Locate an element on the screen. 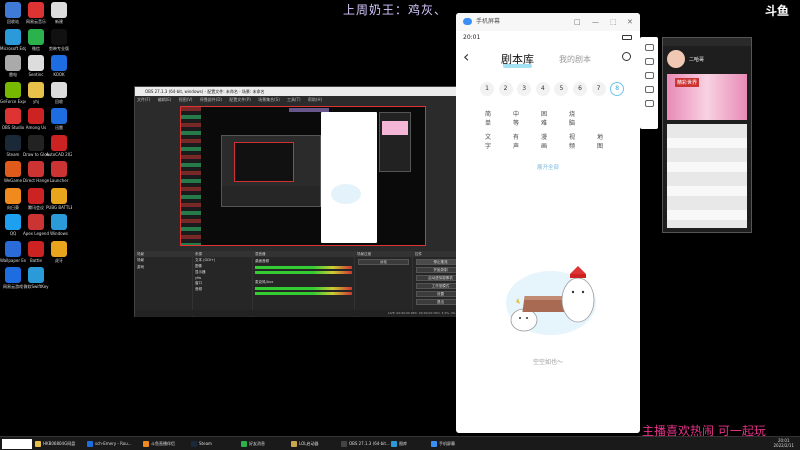 Image resolution: width=800 pixels, height=450 pixels. feed-list is located at coordinates (707, 176).